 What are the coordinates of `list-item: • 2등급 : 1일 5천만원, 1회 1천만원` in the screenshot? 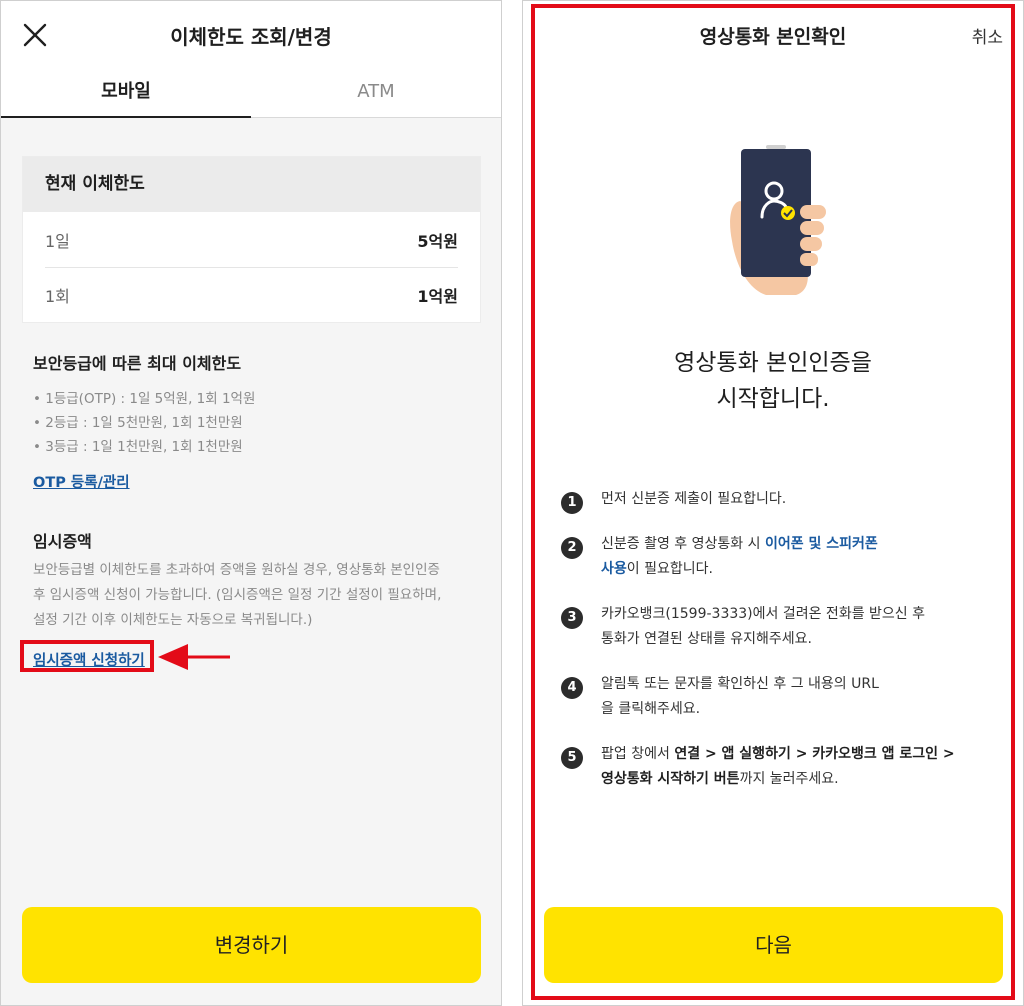 It's located at (138, 423).